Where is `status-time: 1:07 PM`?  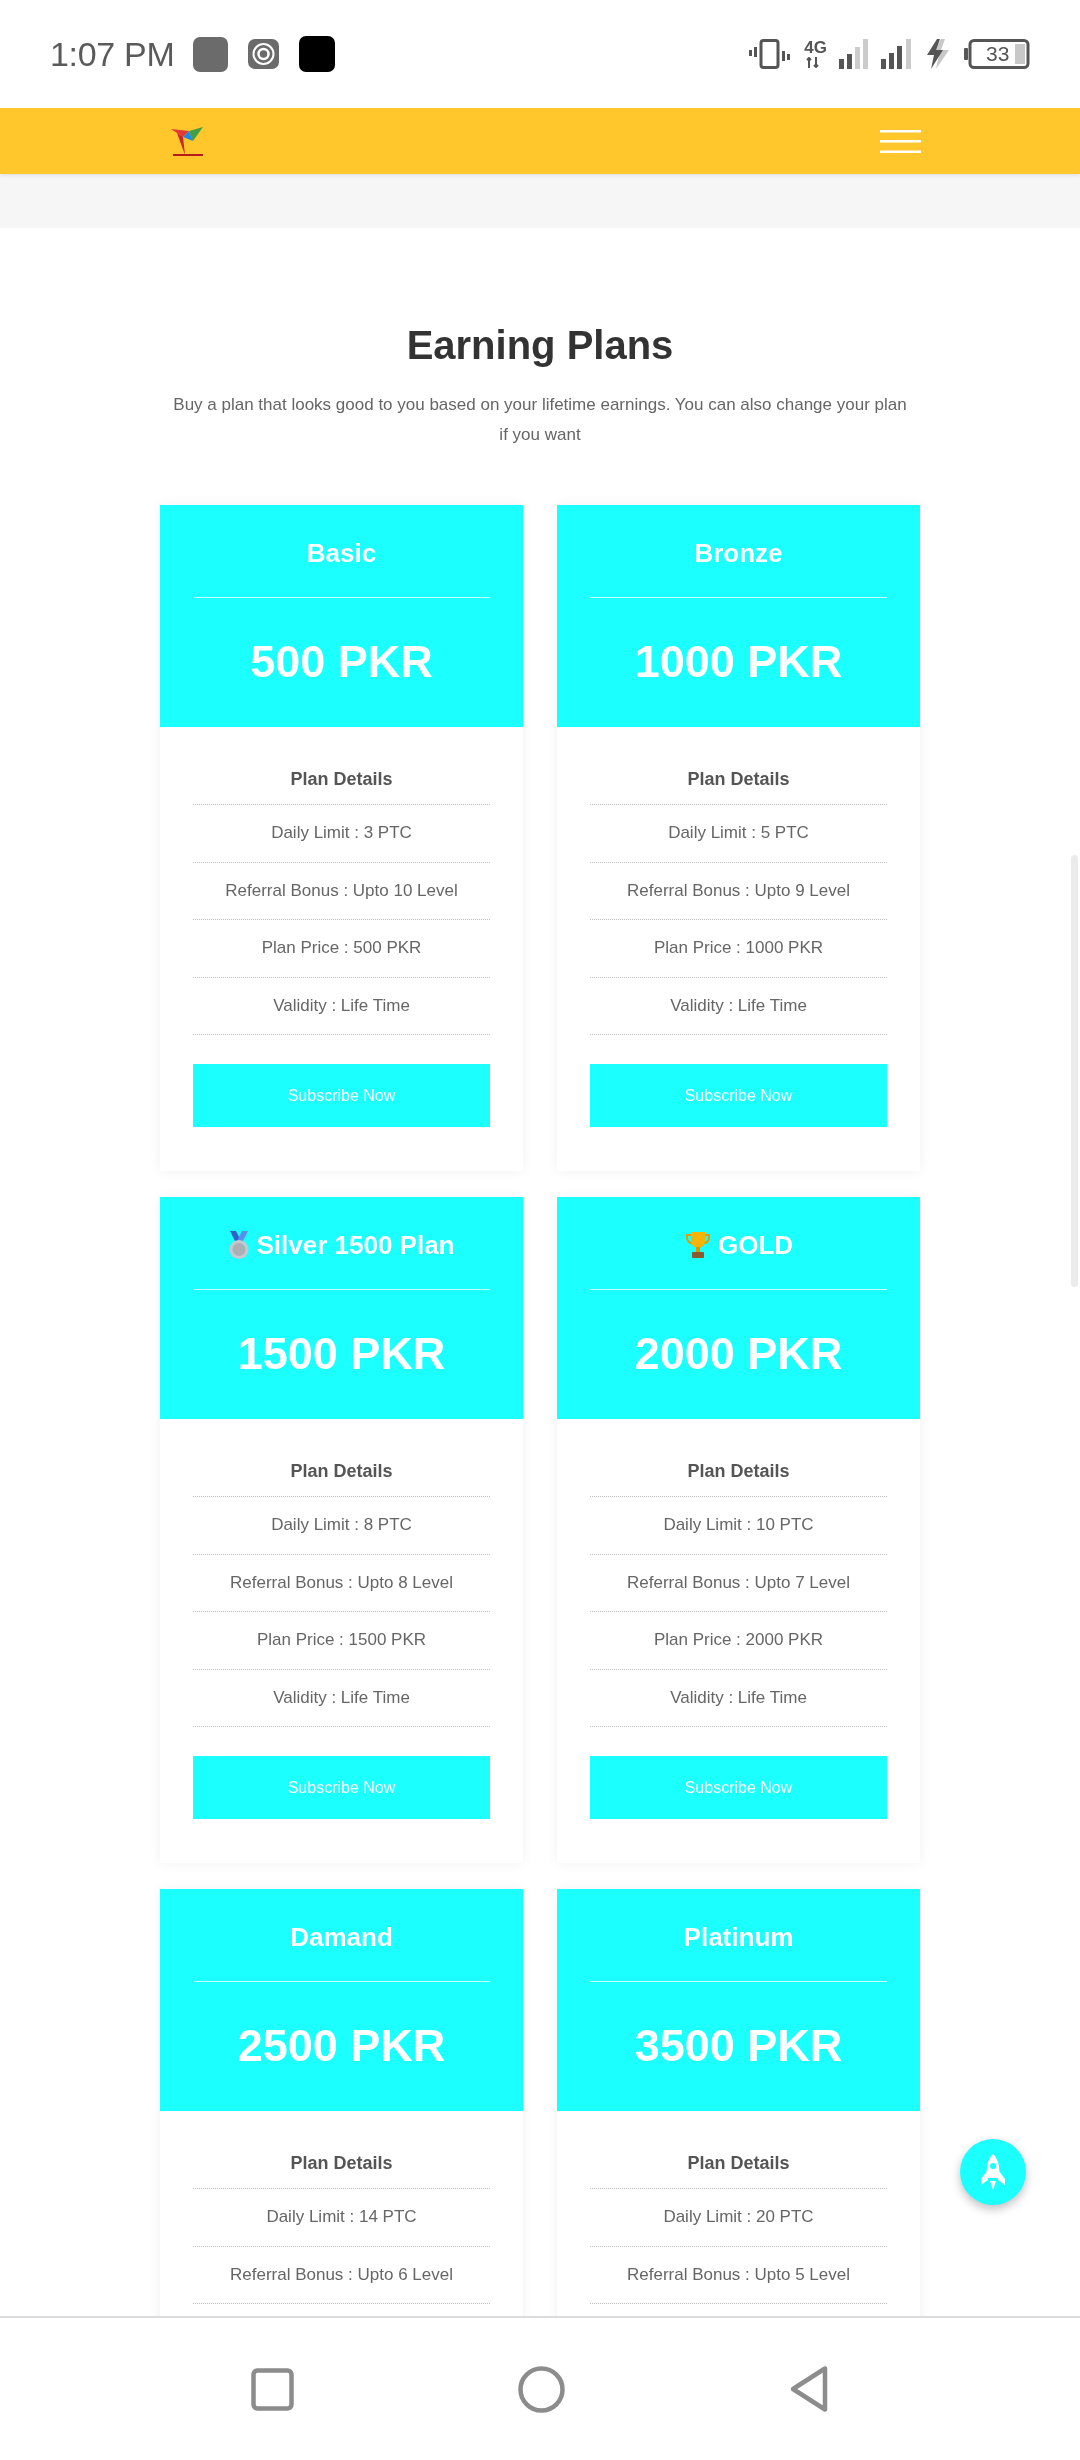
status-time: 1:07 PM is located at coordinates (112, 54).